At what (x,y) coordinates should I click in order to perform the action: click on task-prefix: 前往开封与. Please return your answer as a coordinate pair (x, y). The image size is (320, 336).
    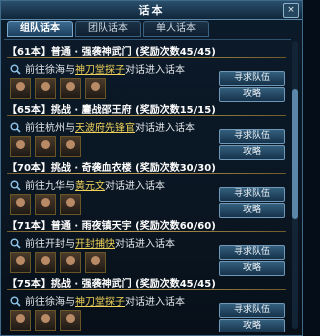
    Looking at the image, I should click on (50, 244).